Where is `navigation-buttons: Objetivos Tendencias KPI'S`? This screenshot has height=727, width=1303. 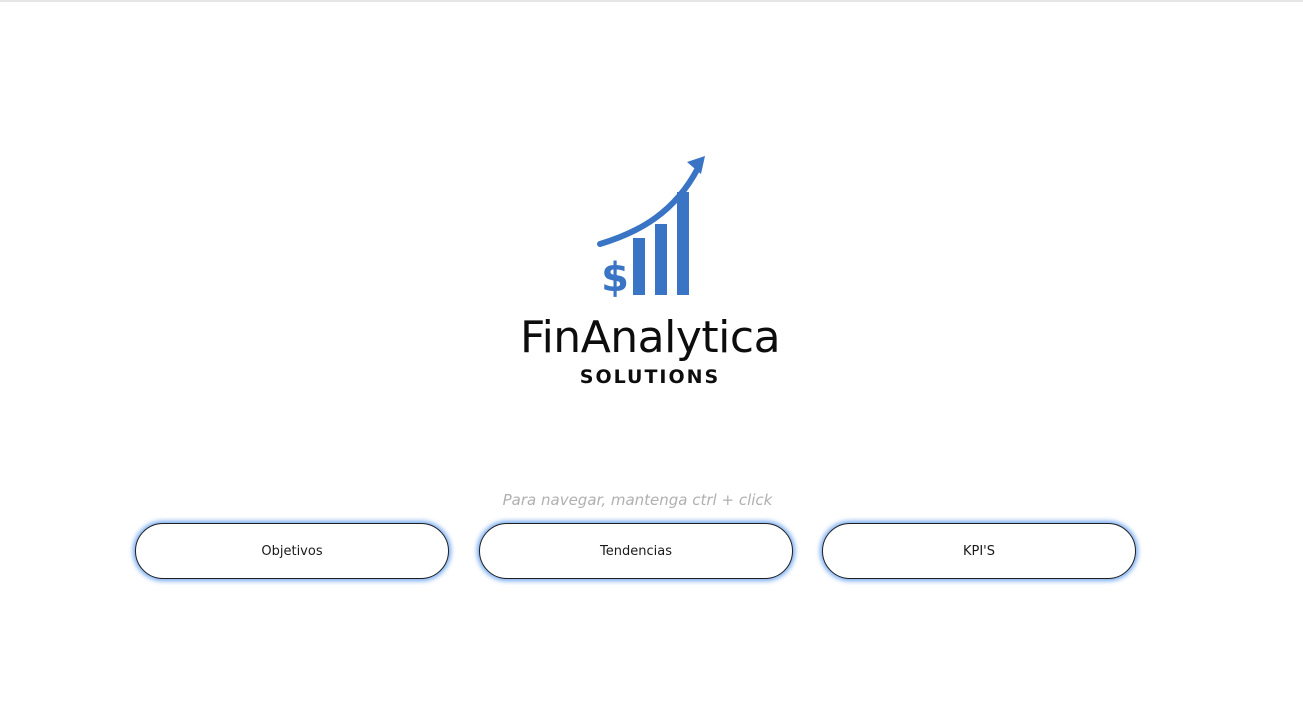 navigation-buttons: Objetivos Tendencias KPI'S is located at coordinates (651, 552).